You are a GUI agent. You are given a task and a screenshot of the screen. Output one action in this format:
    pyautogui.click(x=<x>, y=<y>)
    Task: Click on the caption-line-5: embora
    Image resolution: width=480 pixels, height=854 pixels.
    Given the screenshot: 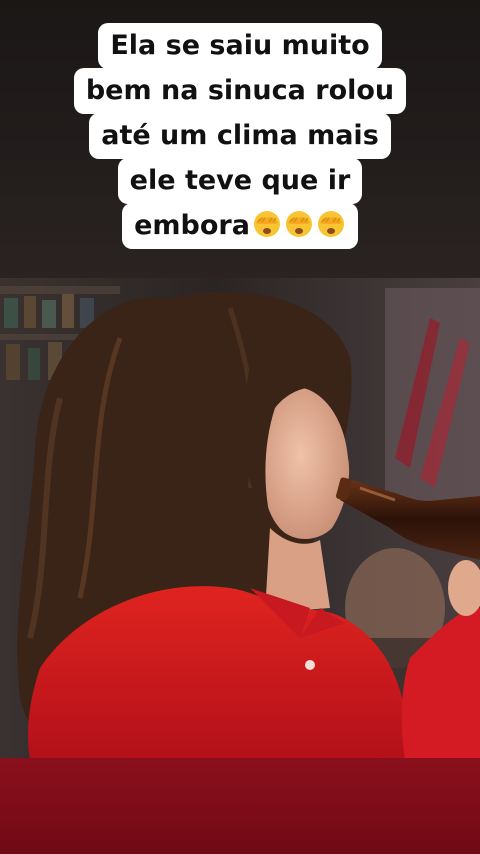 What is the action you would take?
    pyautogui.click(x=240, y=226)
    